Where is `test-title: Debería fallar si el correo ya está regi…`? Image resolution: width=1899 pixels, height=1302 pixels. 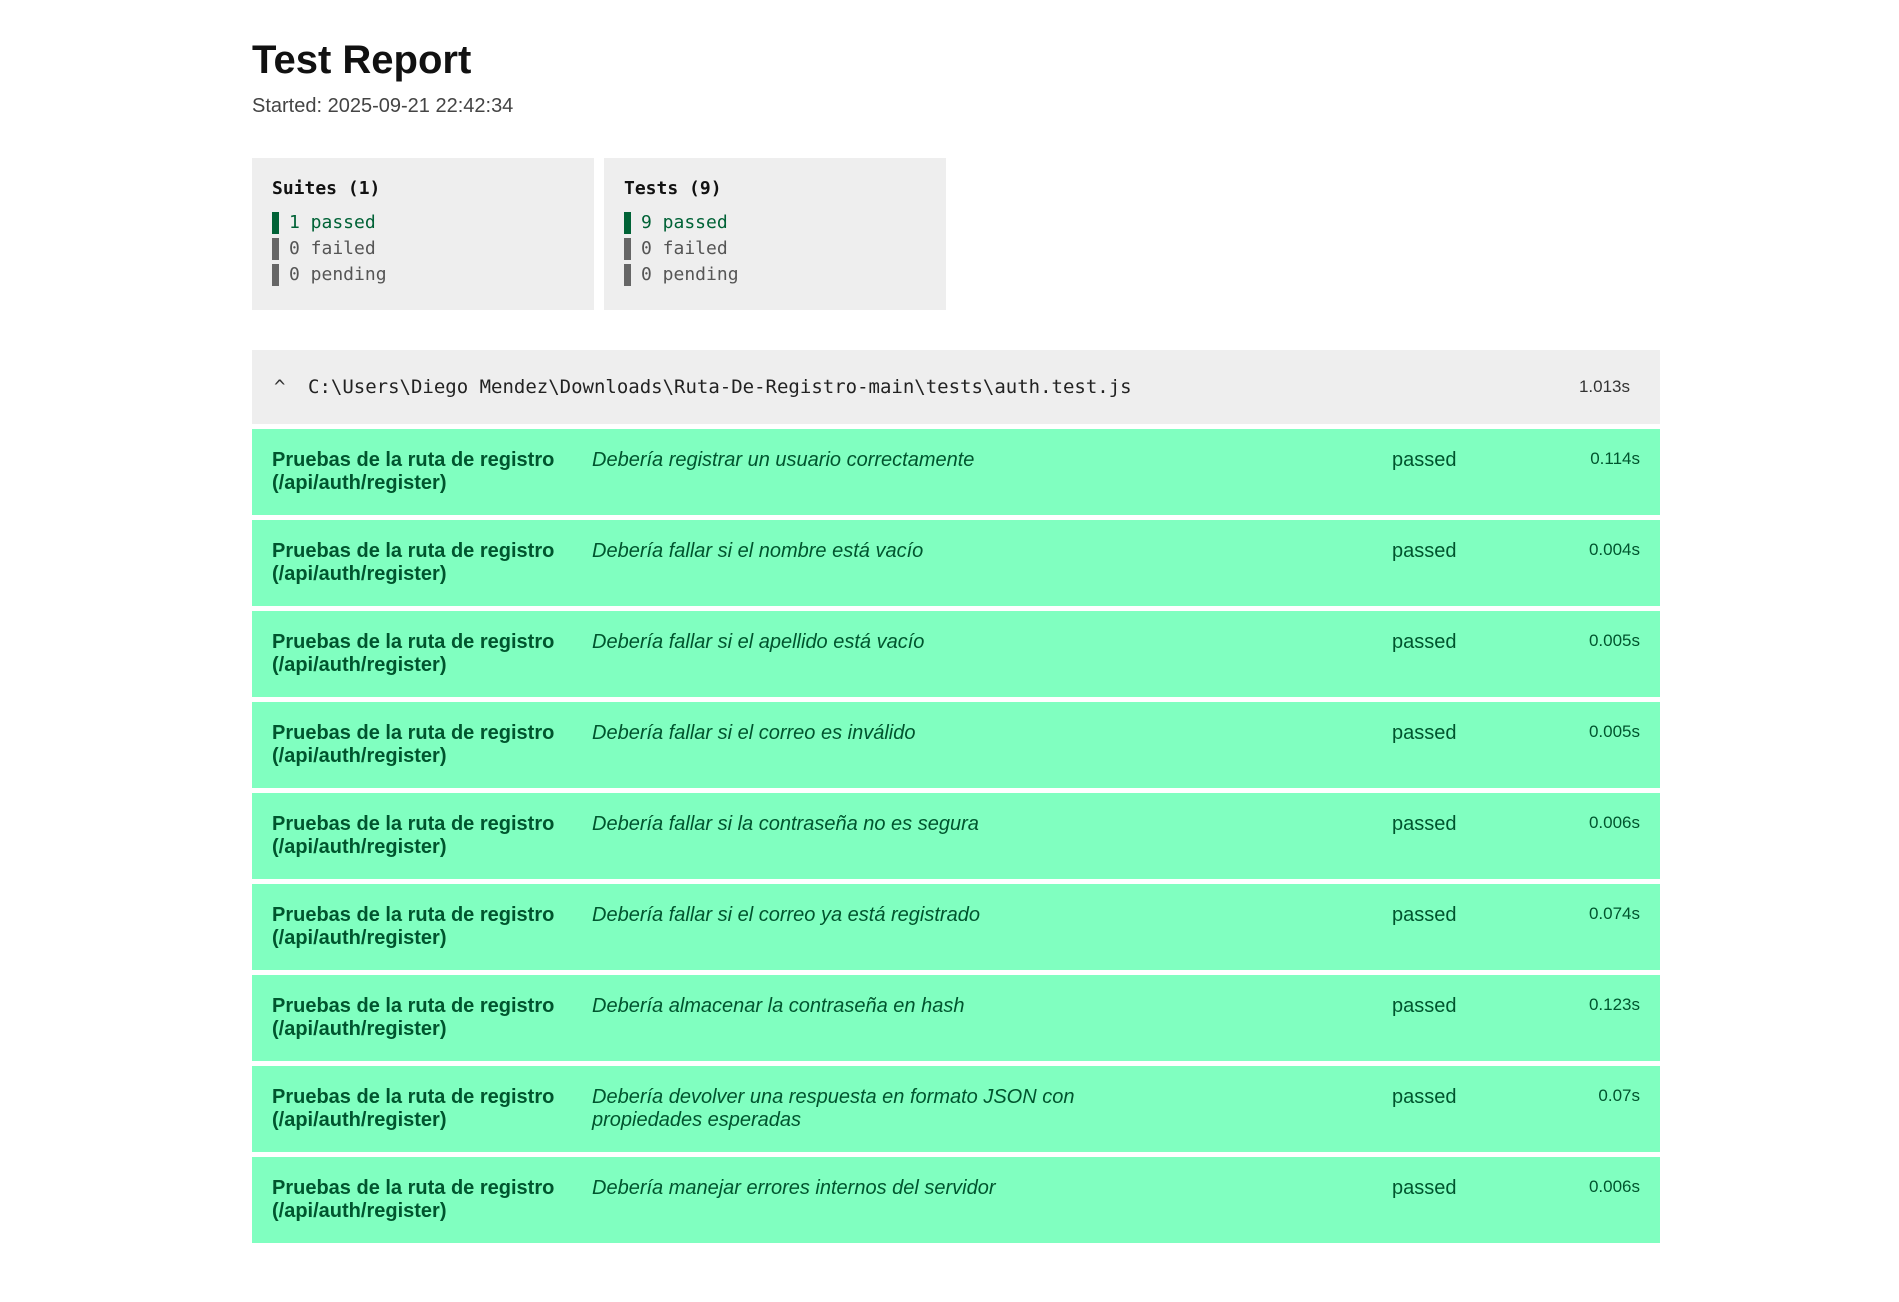
test-title: Debería fallar si el correo ya está regi… is located at coordinates (786, 915).